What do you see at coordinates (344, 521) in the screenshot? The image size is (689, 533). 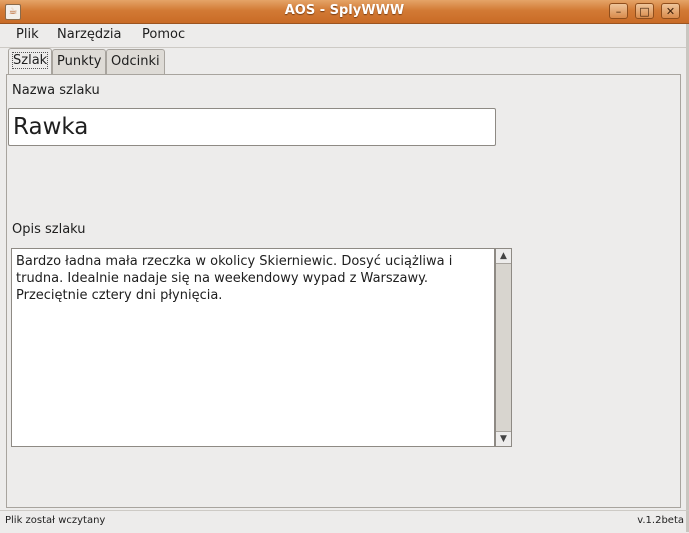 I see `status-bar: Plik został wczytany v.1.2beta` at bounding box center [344, 521].